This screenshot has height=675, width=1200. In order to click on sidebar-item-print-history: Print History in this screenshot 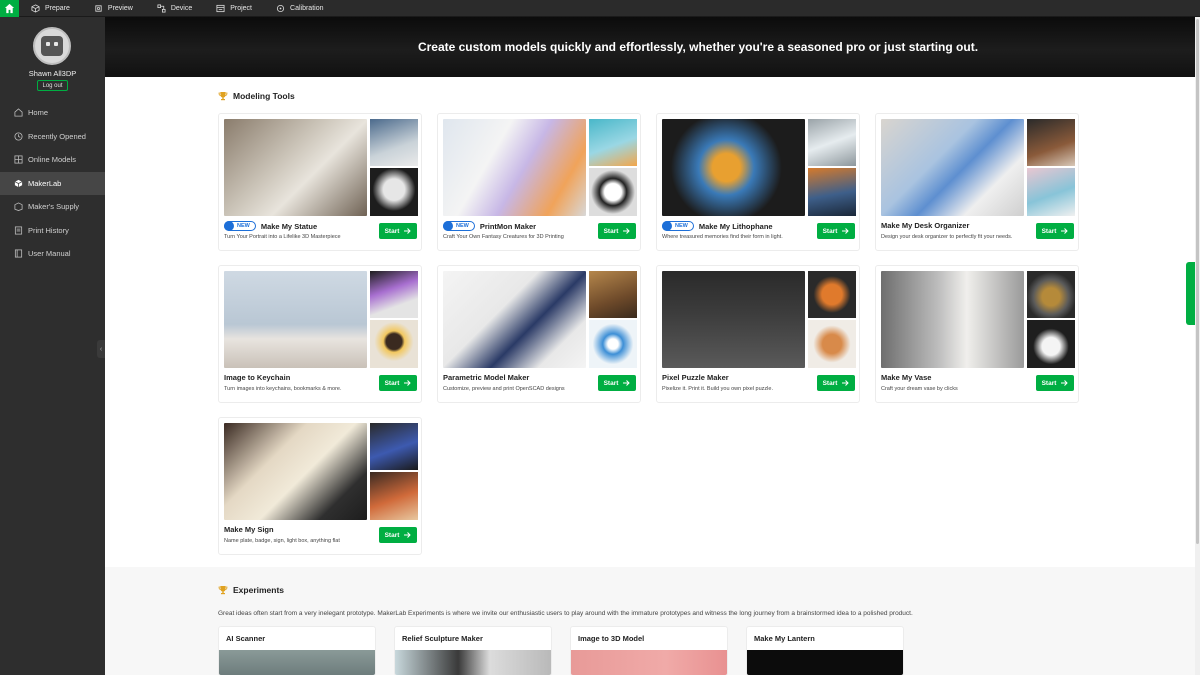, I will do `click(52, 231)`.